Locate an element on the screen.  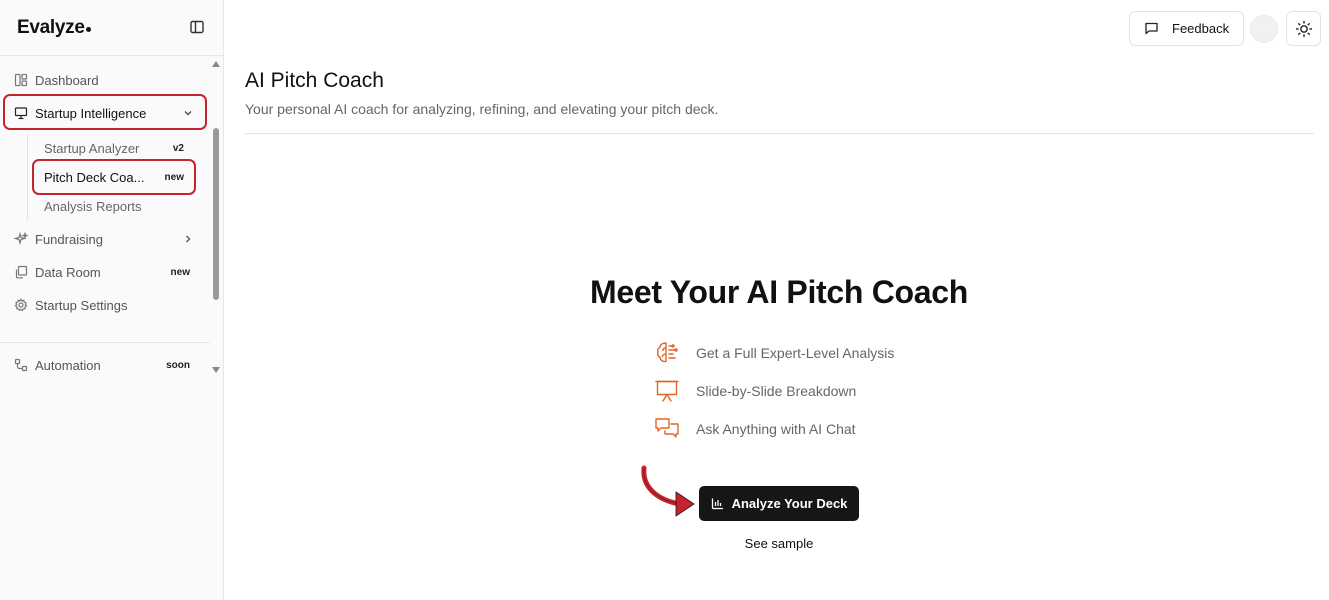
scroll-down-arrow-icon is located at coordinates (216, 370).